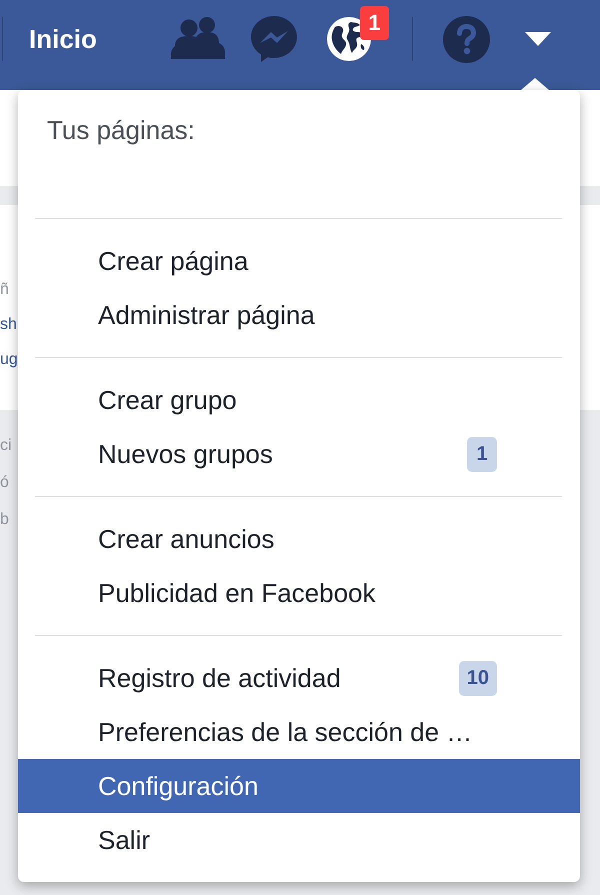  What do you see at coordinates (477, 678) in the screenshot?
I see `count-badge: 10` at bounding box center [477, 678].